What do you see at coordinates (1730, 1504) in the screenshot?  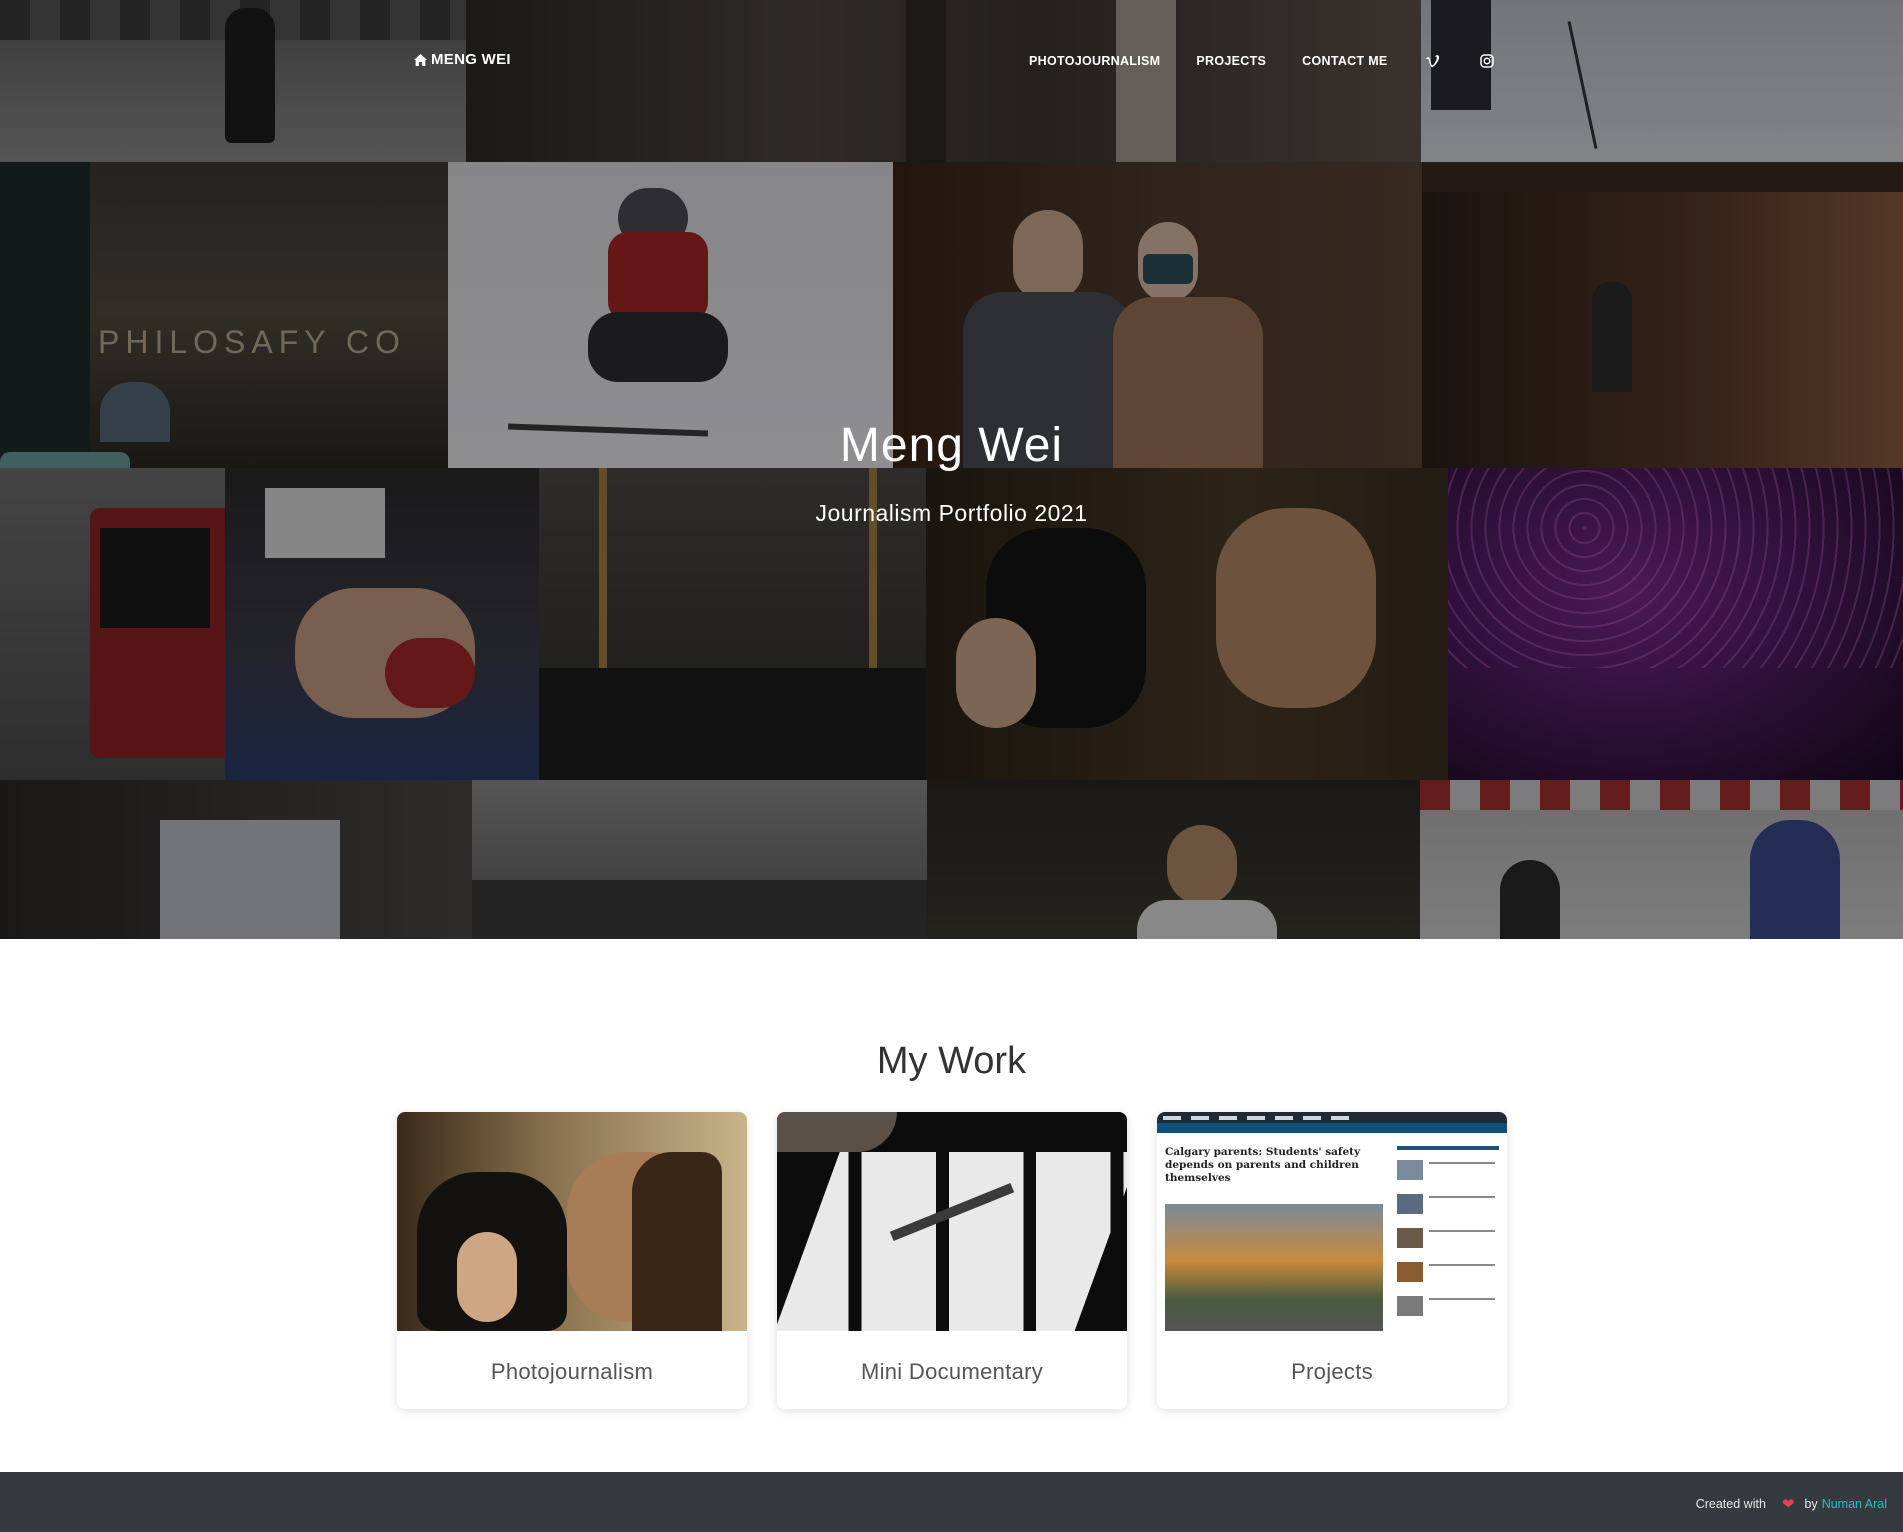 I see `footer-created-with: Created with` at bounding box center [1730, 1504].